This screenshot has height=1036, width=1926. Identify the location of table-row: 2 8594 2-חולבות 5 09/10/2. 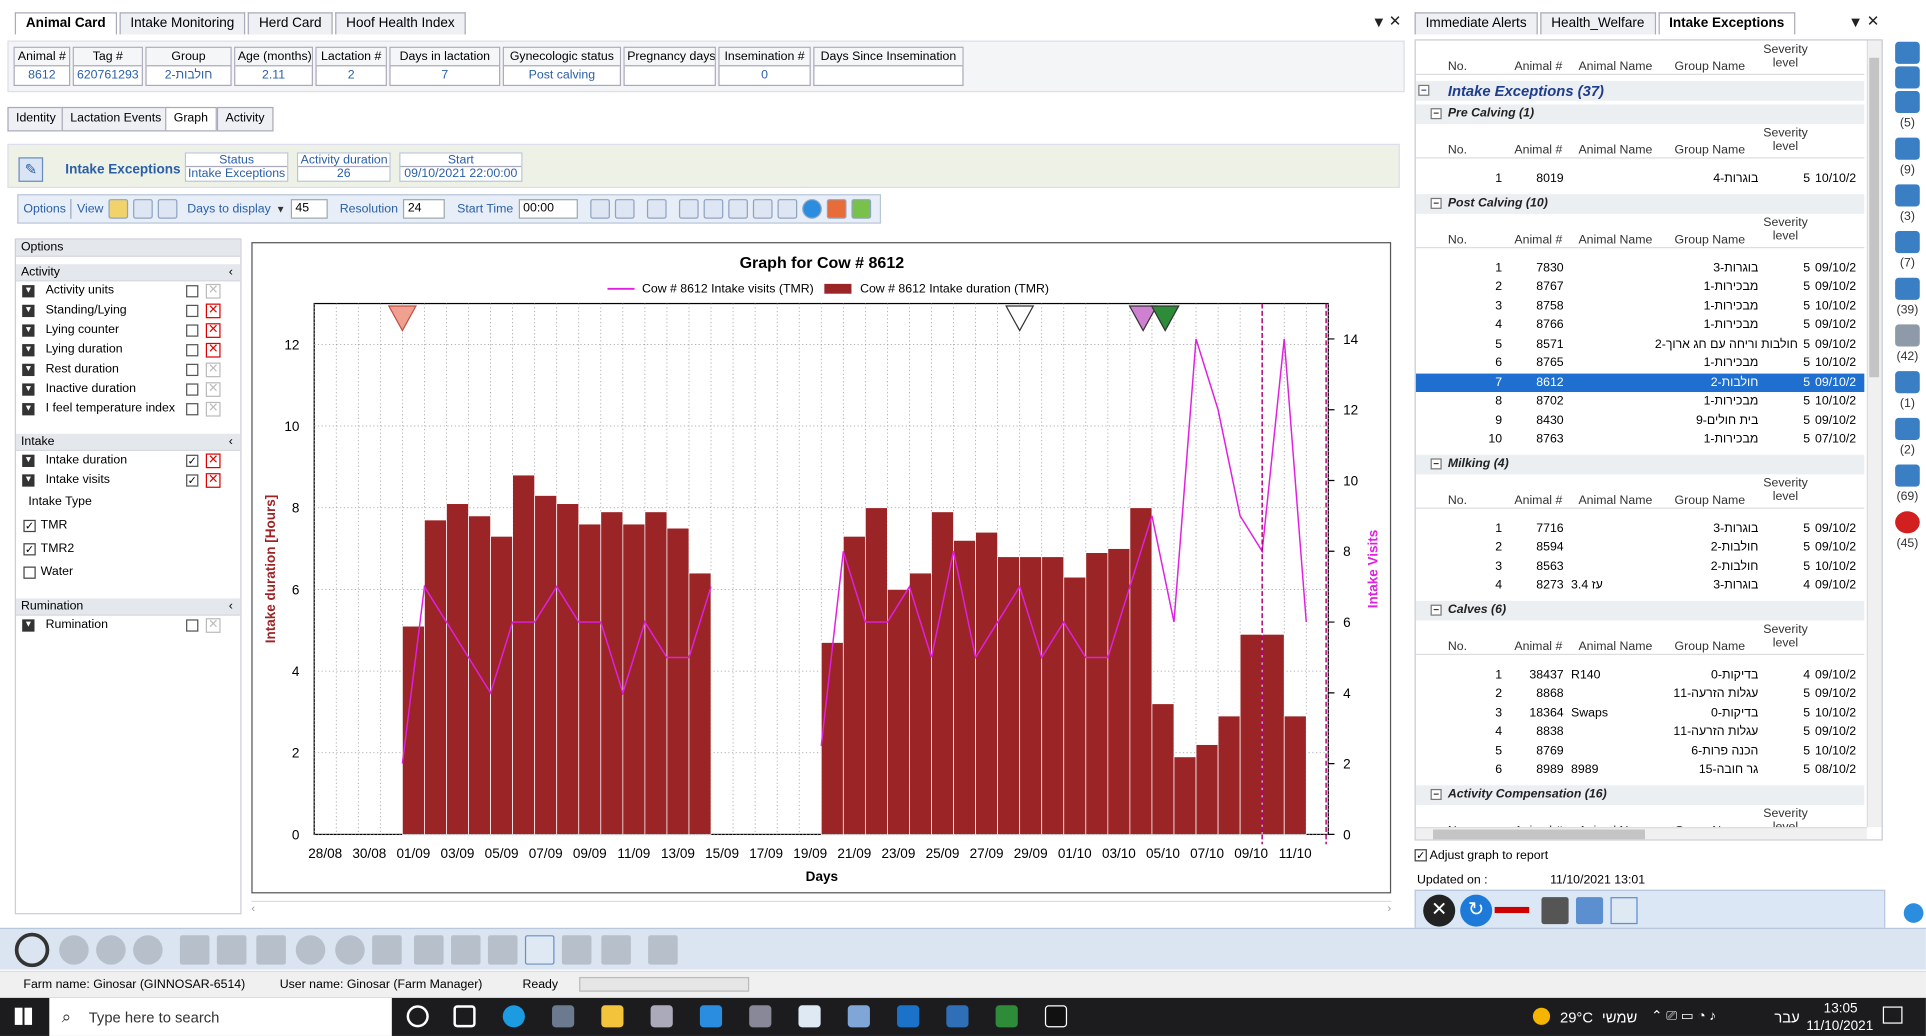
(1640, 547).